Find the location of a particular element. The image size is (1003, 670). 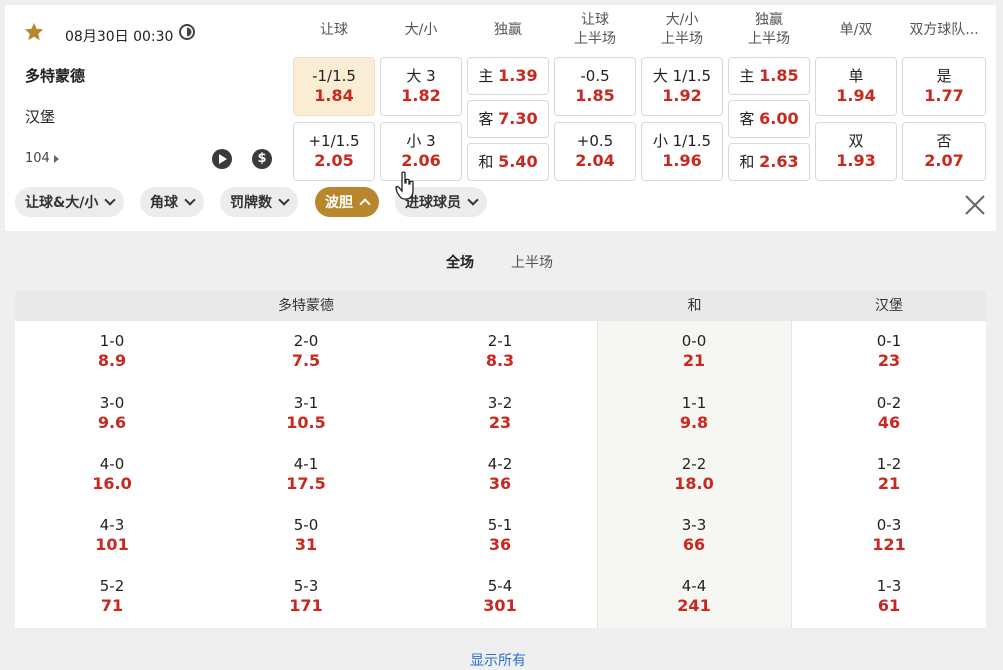

score-odd: 10.5 is located at coordinates (306, 422).